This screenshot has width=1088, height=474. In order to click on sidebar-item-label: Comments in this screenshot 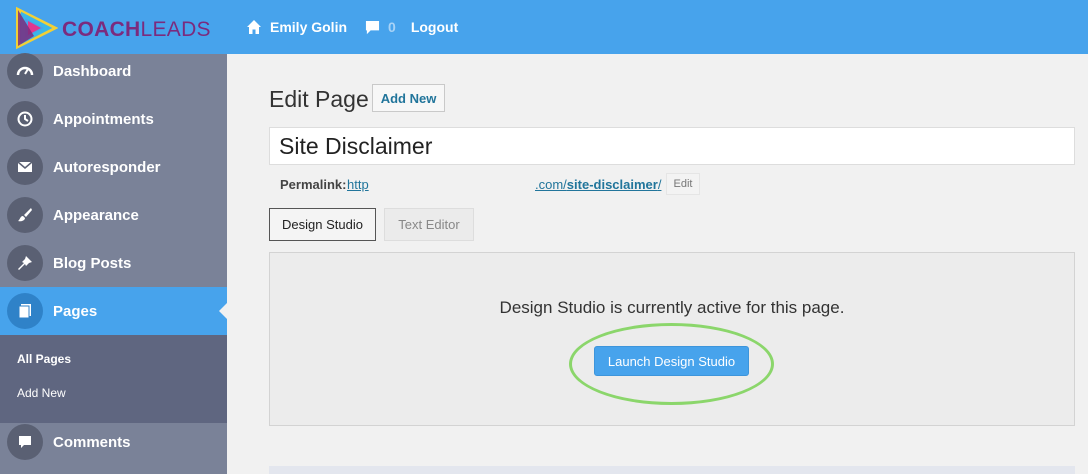, I will do `click(92, 442)`.